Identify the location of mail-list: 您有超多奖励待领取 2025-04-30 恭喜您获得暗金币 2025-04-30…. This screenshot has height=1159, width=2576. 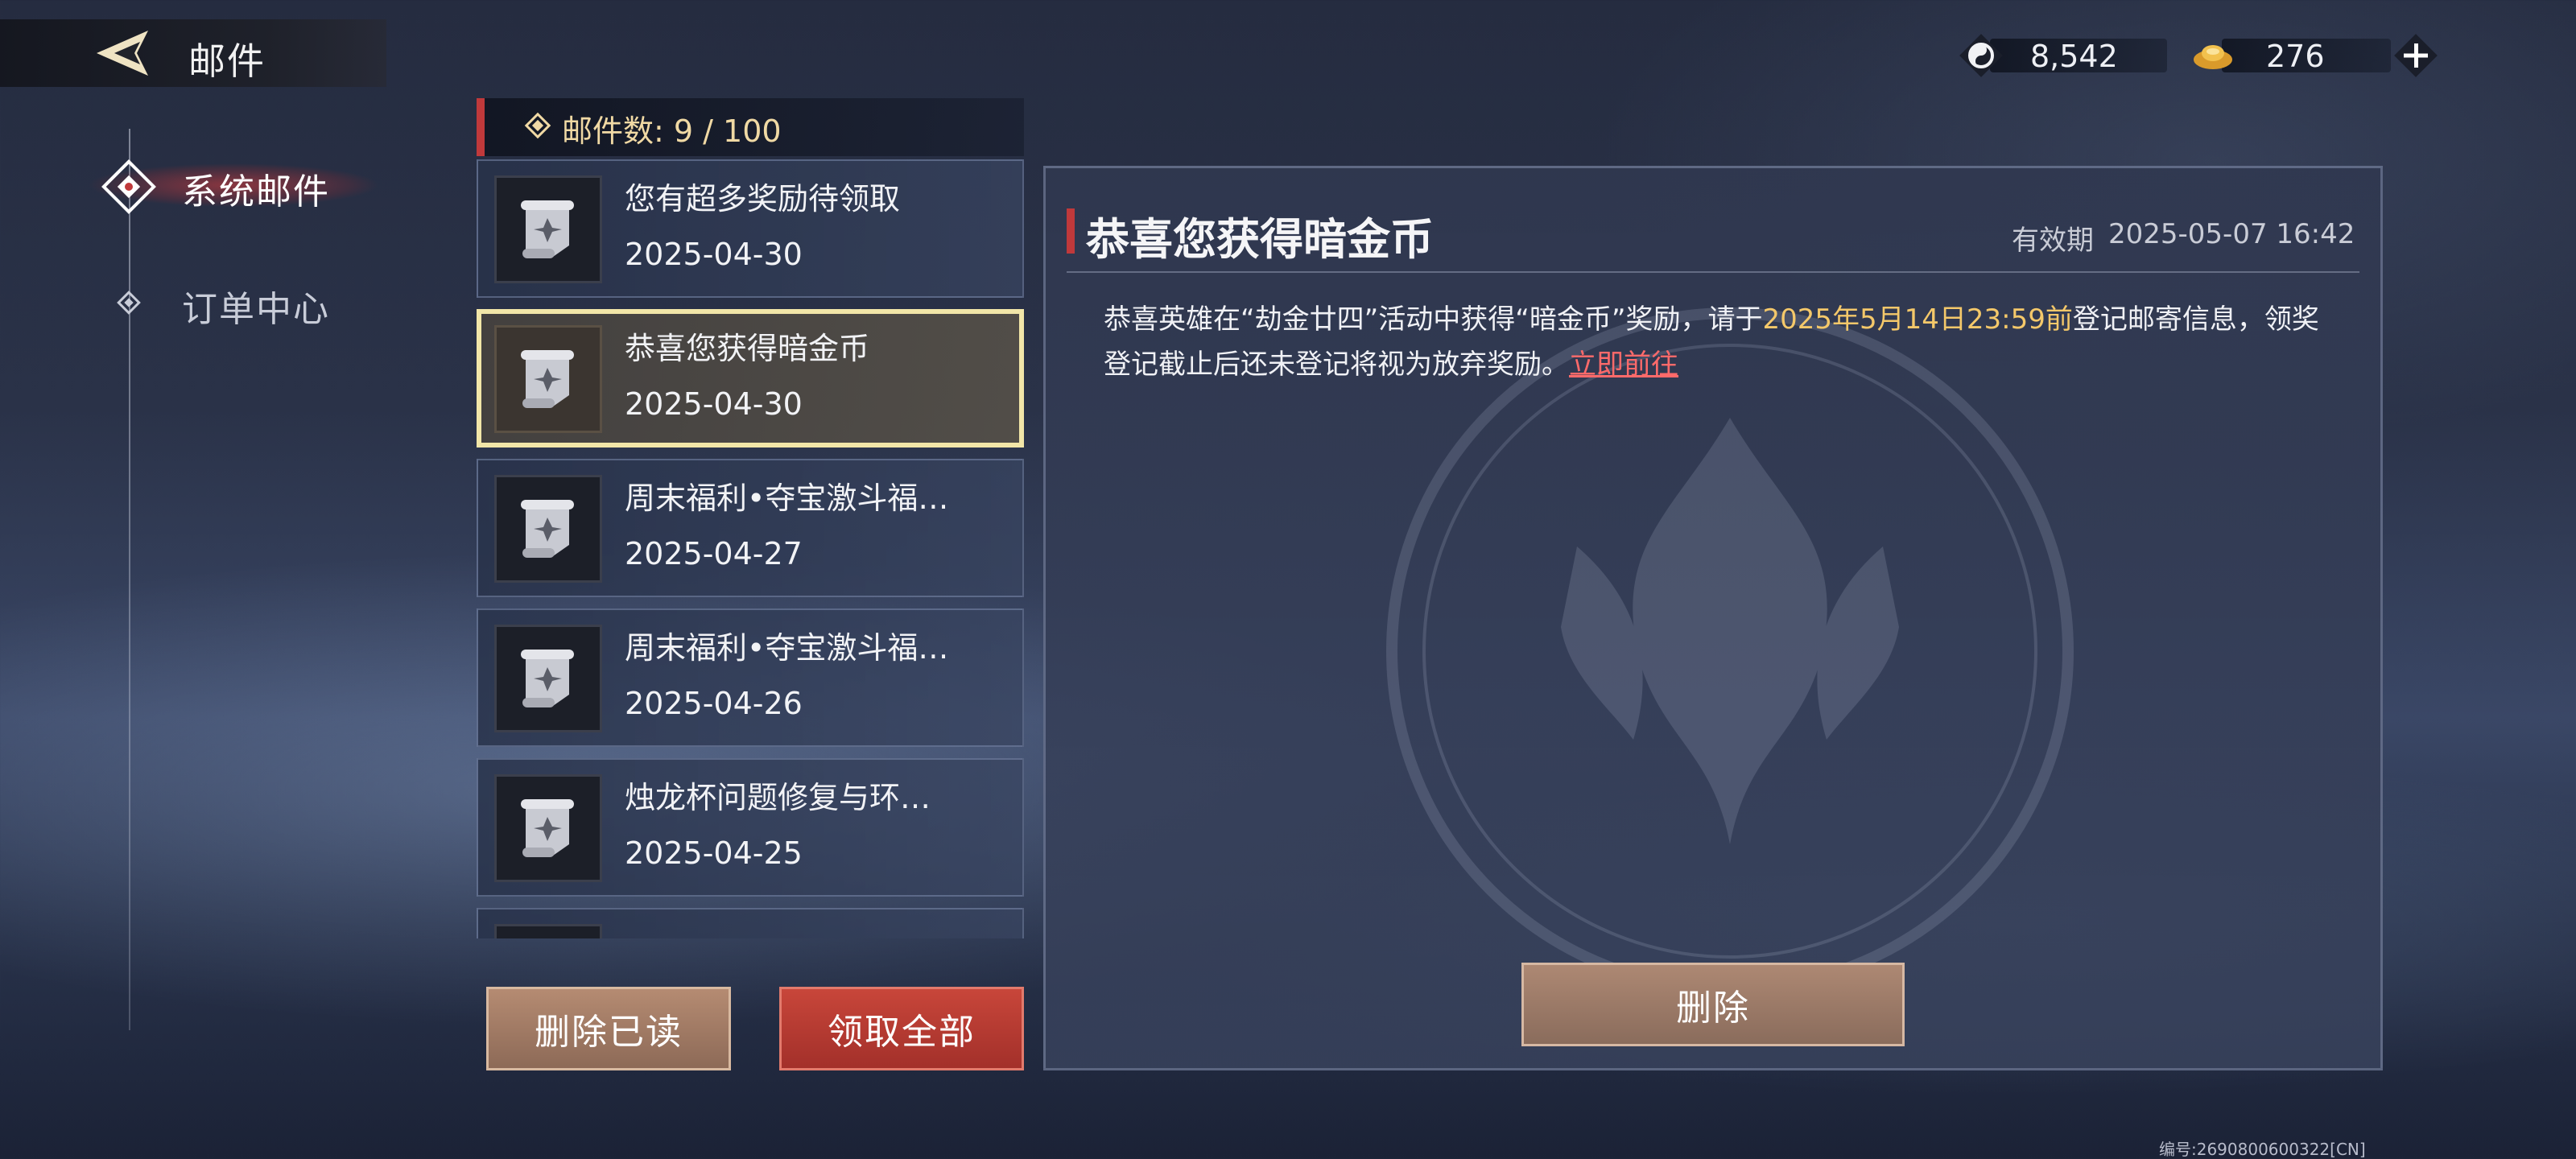
(750, 548).